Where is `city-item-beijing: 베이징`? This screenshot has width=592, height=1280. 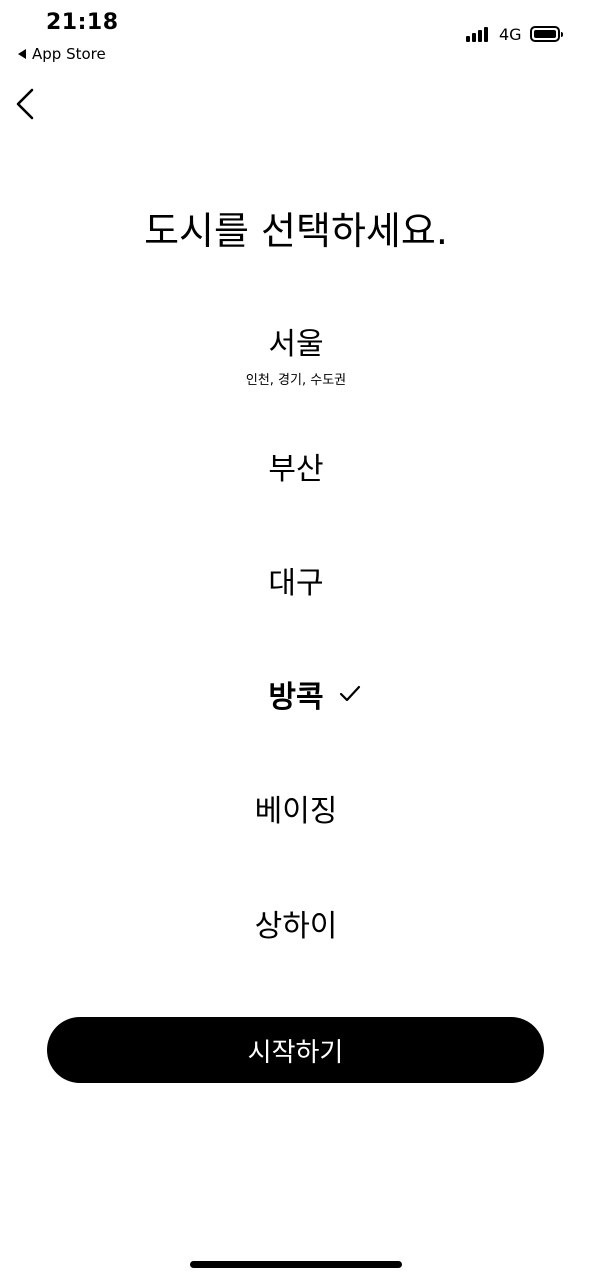 city-item-beijing: 베이징 is located at coordinates (296, 808).